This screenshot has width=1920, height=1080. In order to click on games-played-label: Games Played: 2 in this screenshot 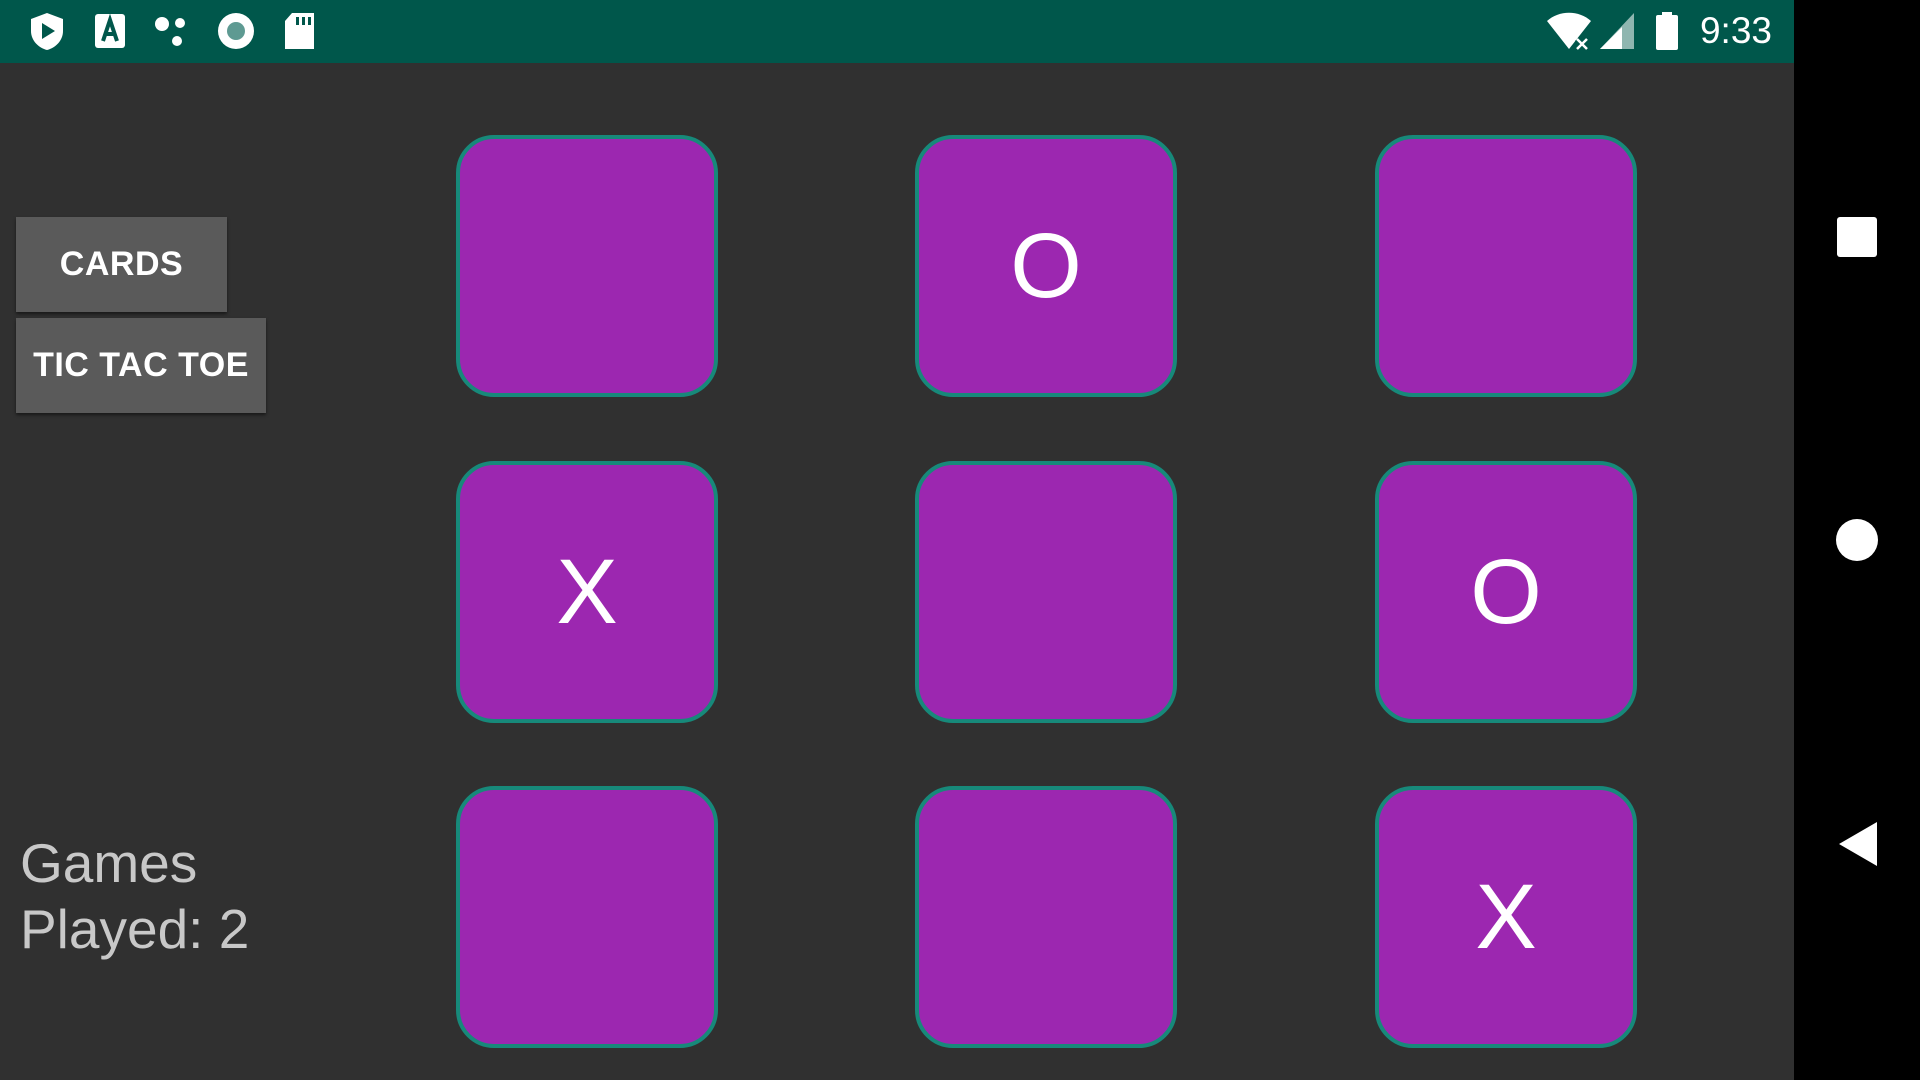, I will do `click(170, 896)`.